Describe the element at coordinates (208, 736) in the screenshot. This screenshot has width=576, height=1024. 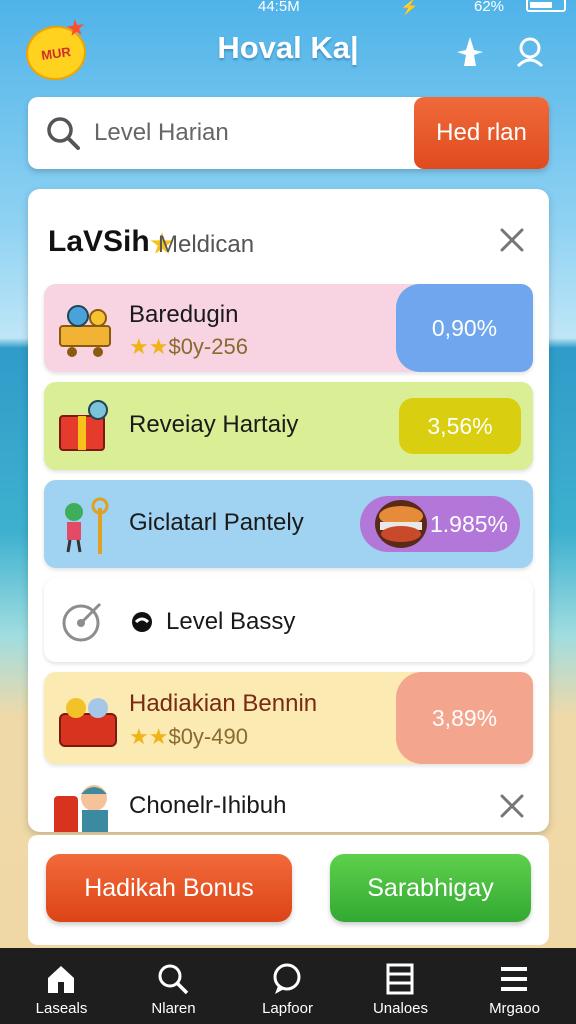
I see `row-price: $0y-490` at that location.